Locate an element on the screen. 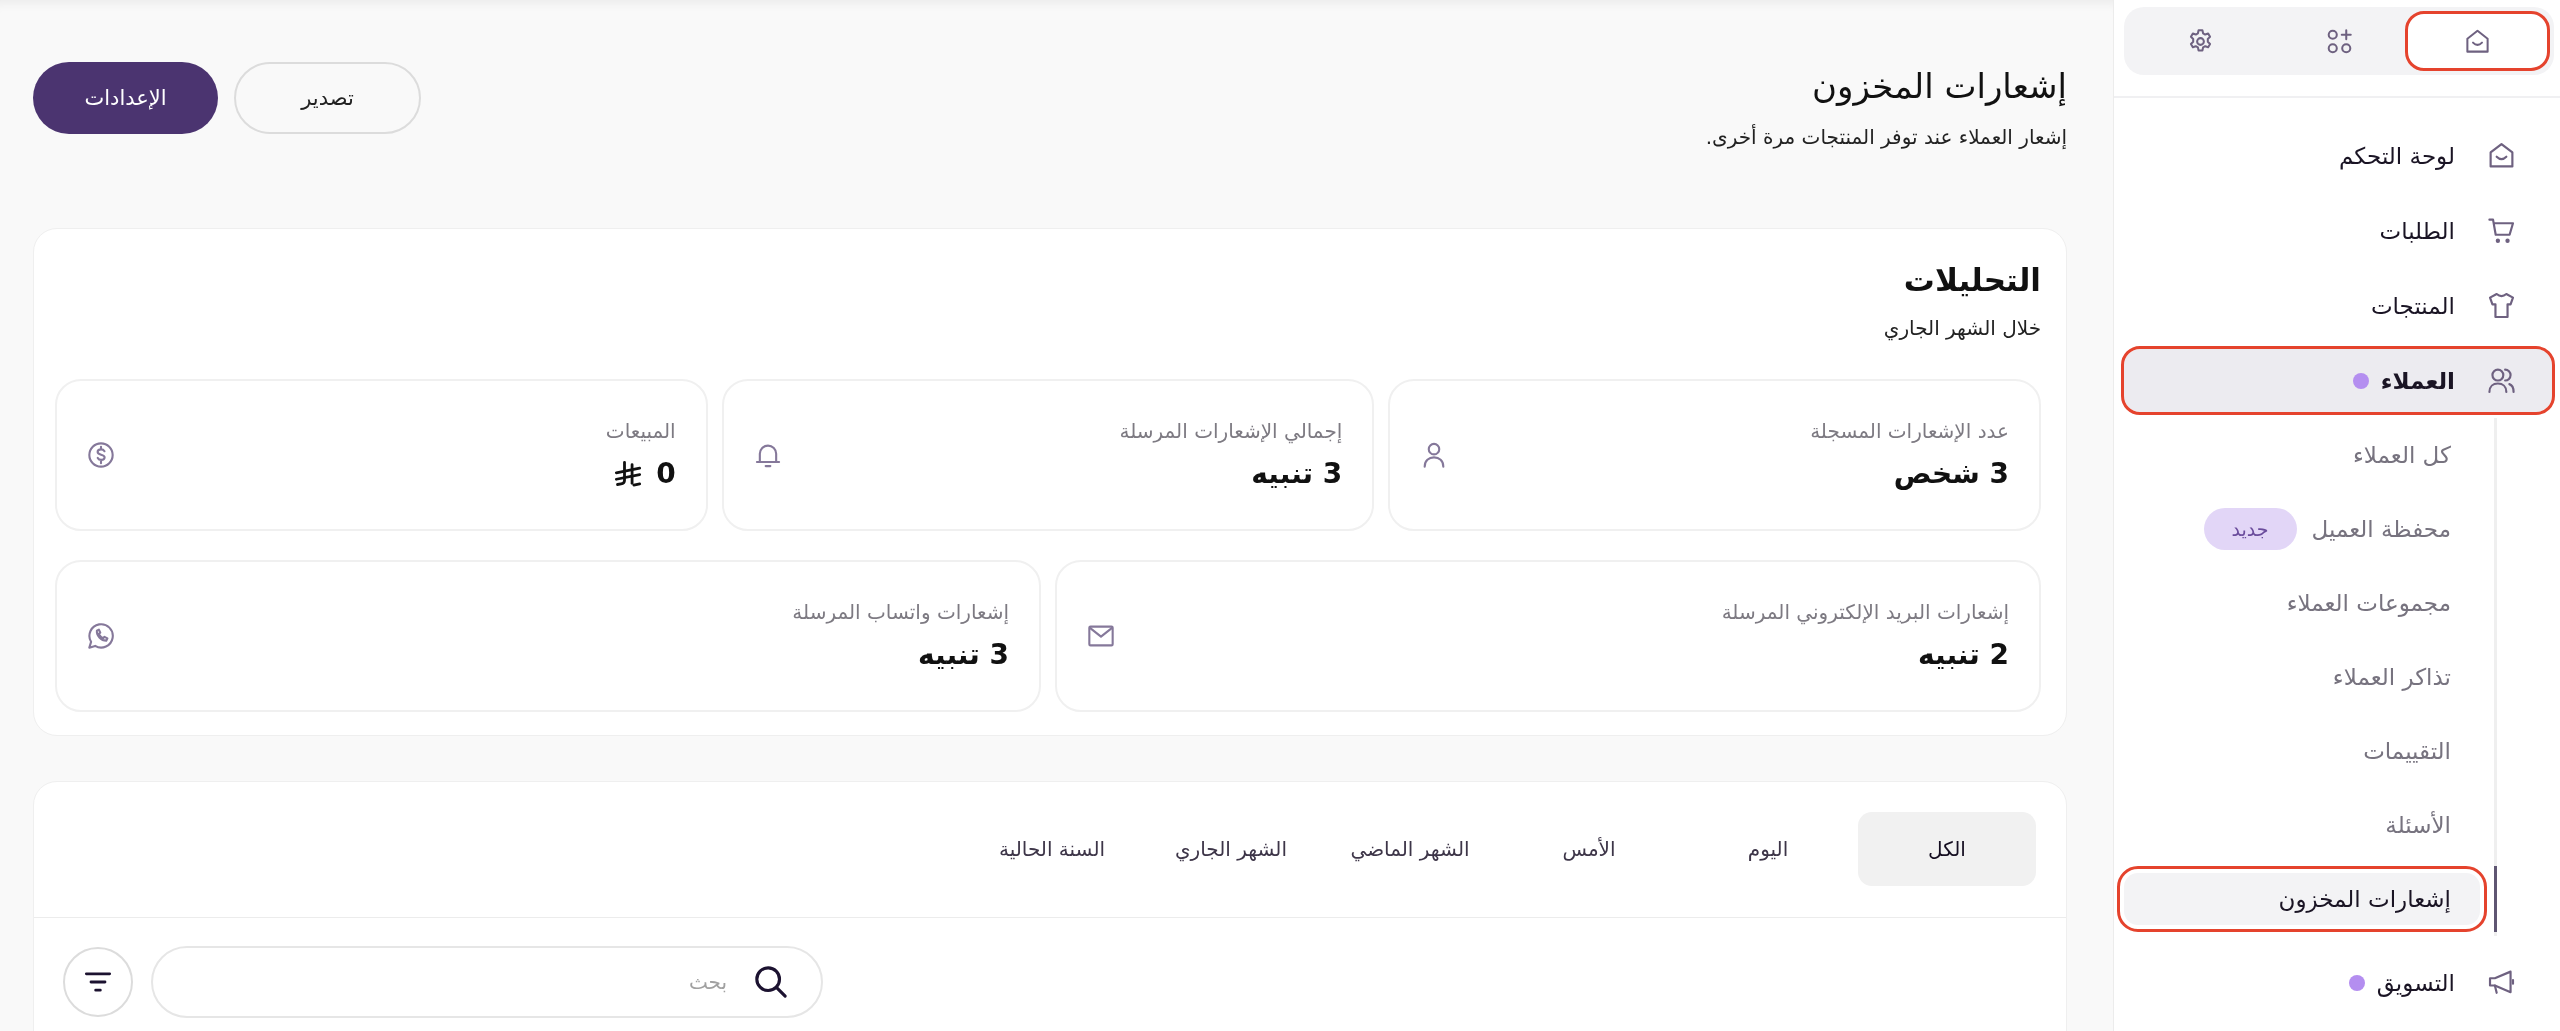 The image size is (2560, 1031). phone-bubble-icon is located at coordinates (101, 636).